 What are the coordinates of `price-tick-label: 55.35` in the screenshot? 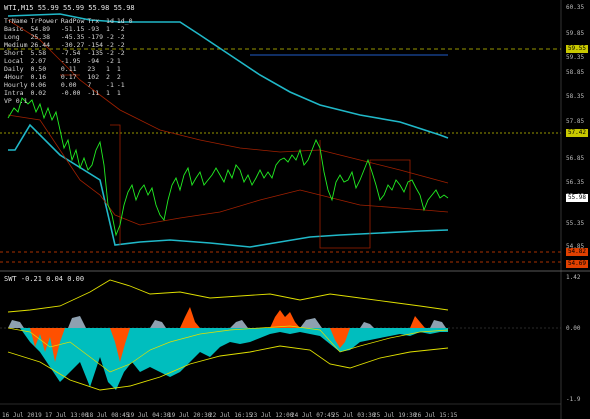 It's located at (575, 223).